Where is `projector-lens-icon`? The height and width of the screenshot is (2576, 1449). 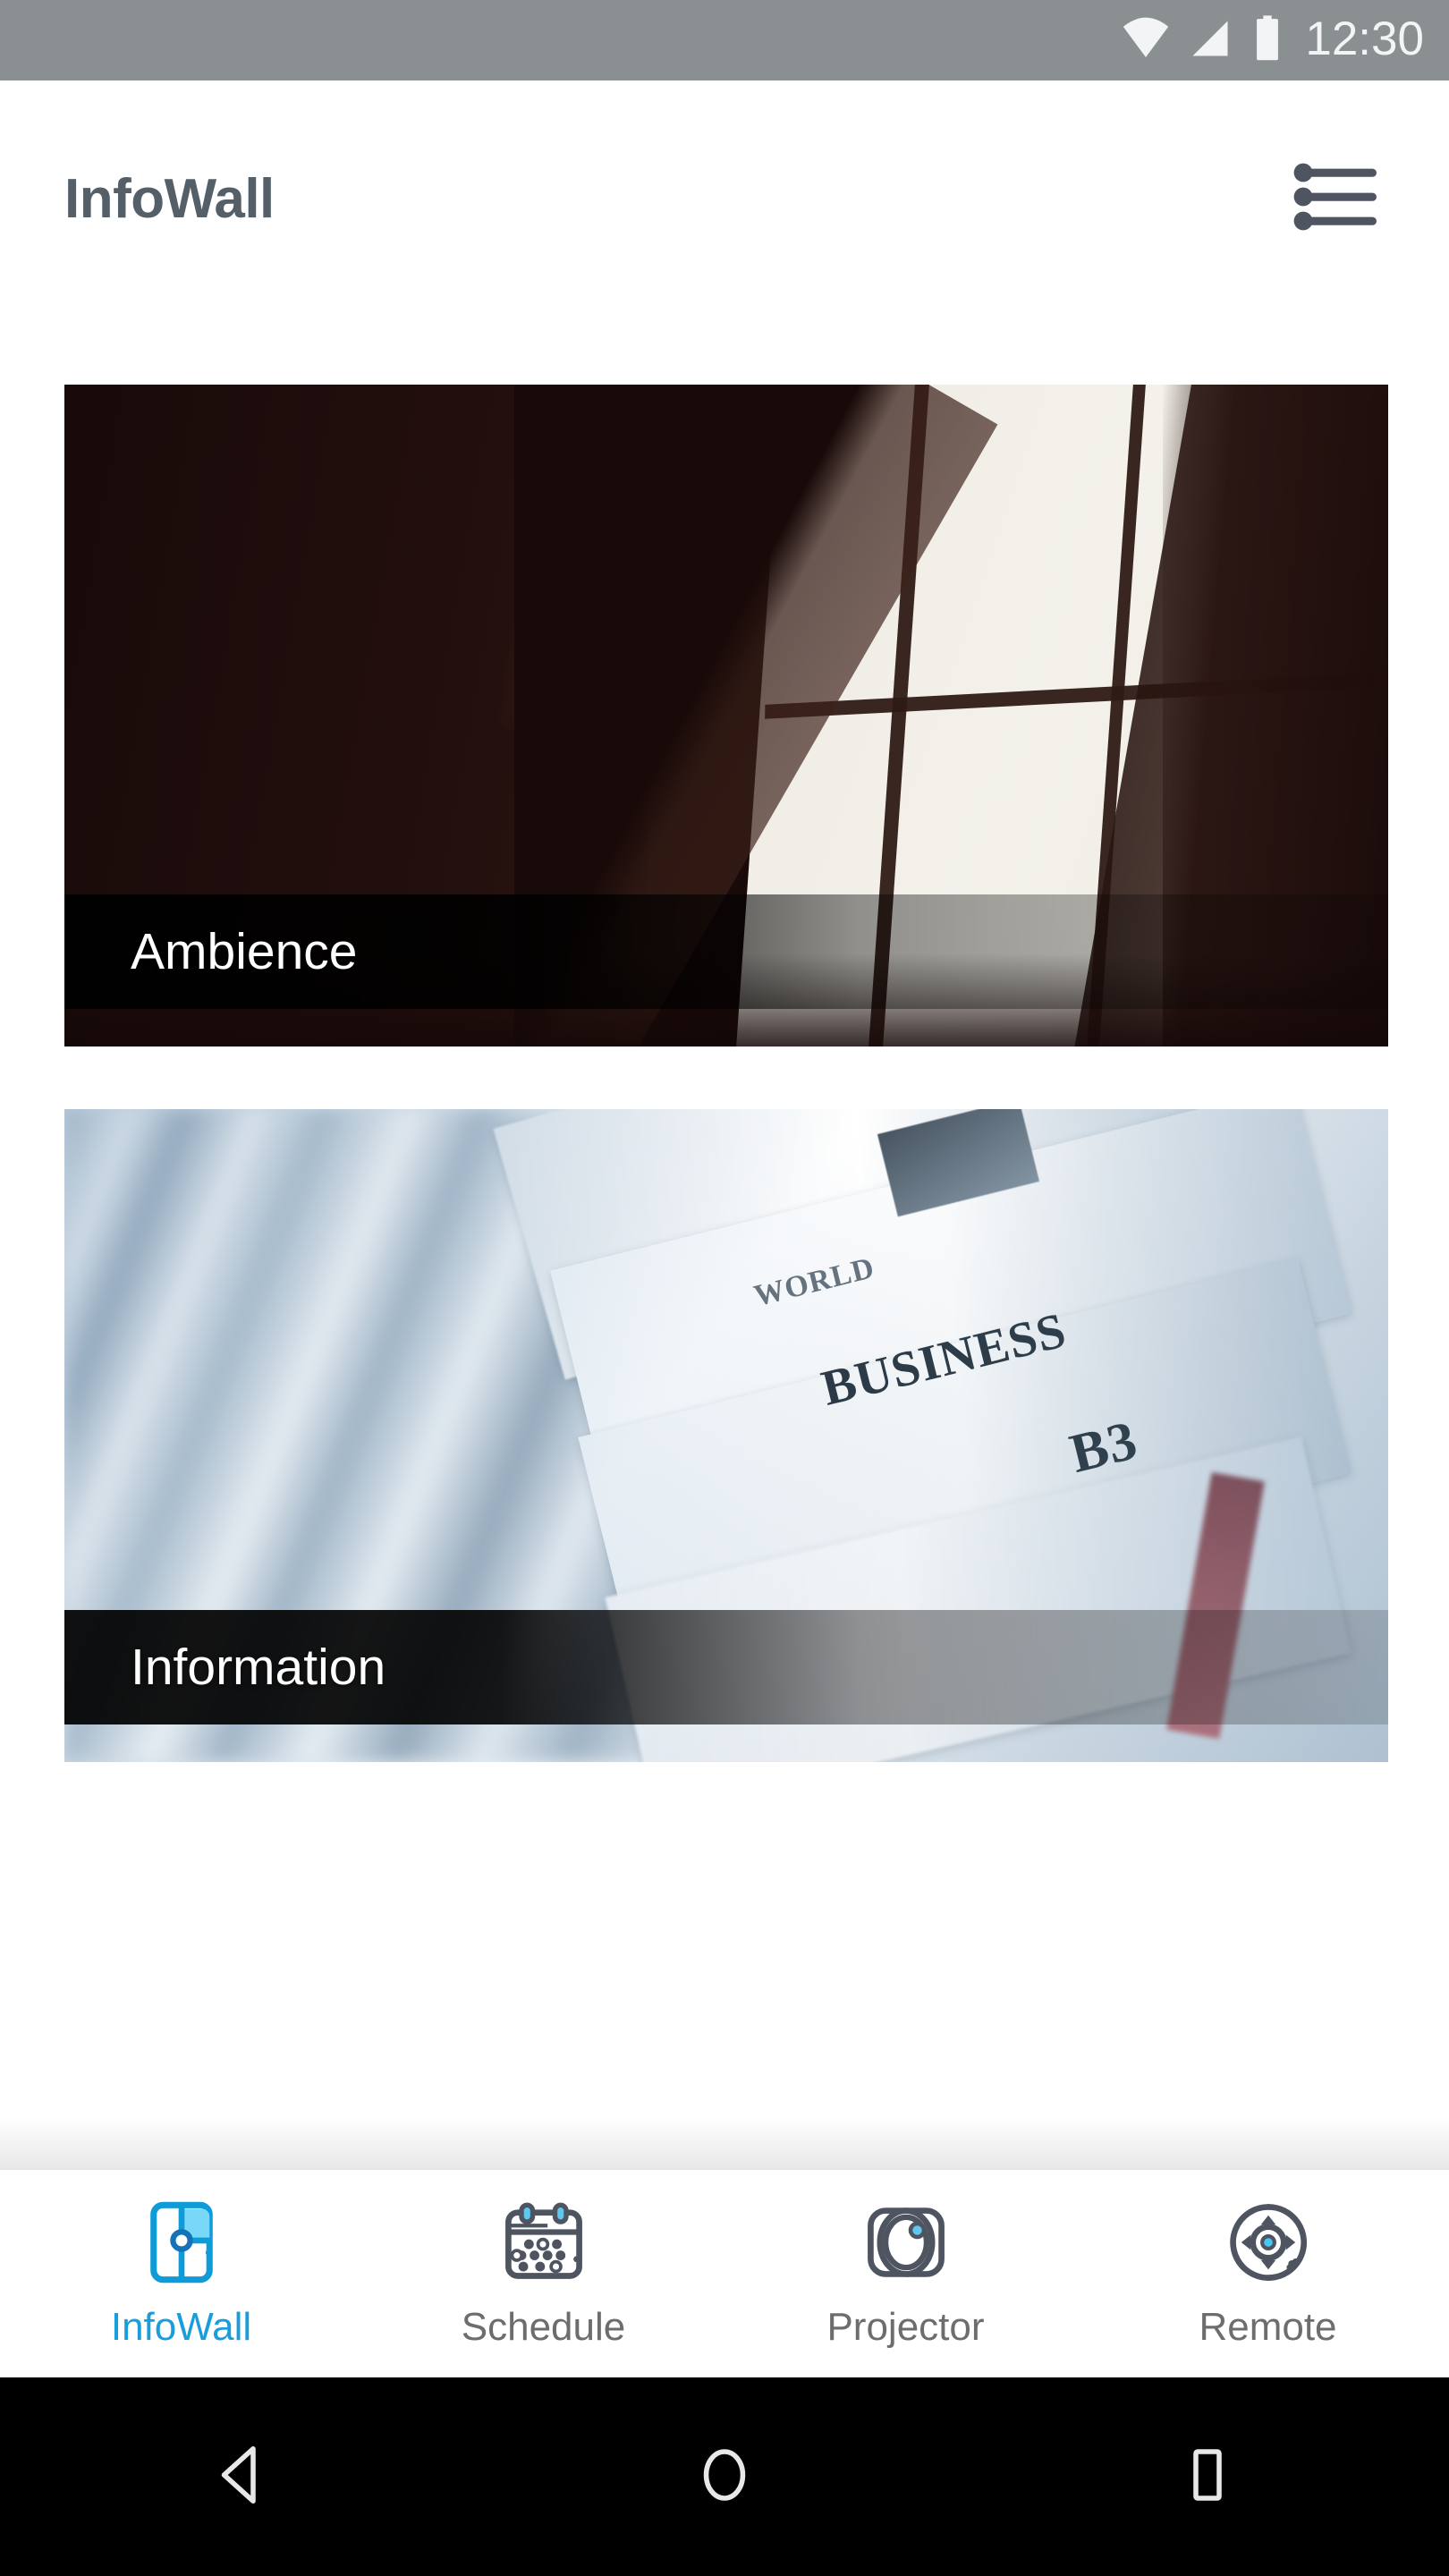 projector-lens-icon is located at coordinates (906, 2242).